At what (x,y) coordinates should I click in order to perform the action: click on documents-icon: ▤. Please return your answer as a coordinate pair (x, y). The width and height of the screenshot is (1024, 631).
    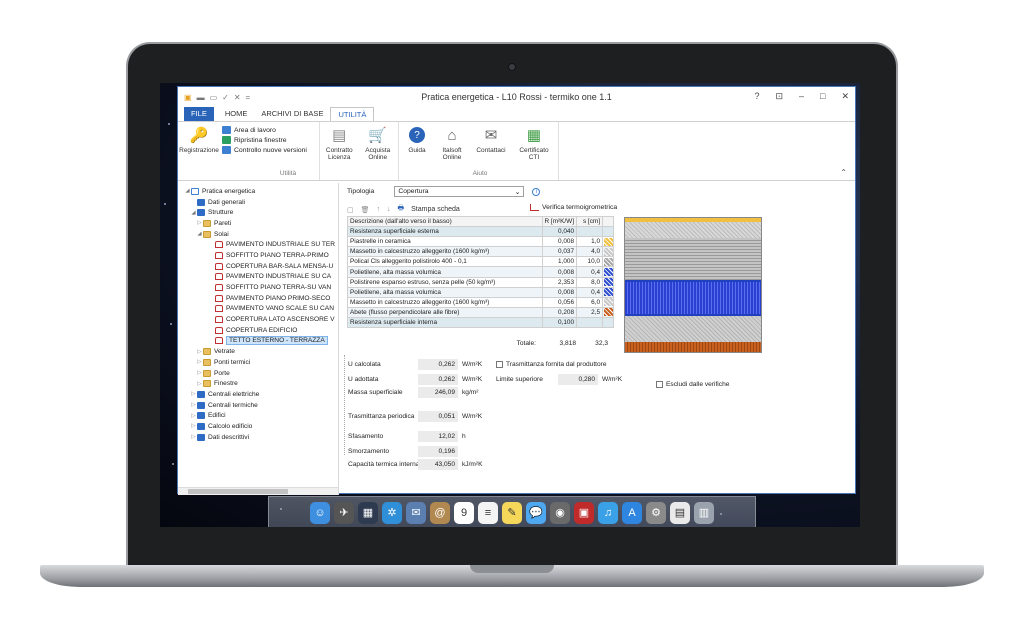
    Looking at the image, I should click on (680, 512).